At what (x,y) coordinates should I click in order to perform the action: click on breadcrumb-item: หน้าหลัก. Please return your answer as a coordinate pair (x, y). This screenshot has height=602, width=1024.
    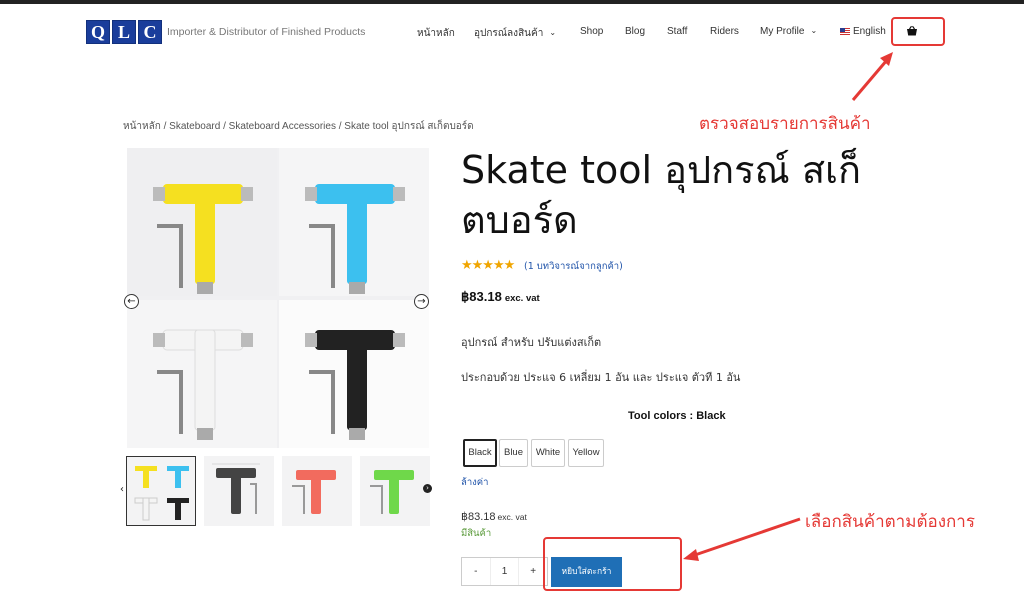
    Looking at the image, I should click on (142, 126).